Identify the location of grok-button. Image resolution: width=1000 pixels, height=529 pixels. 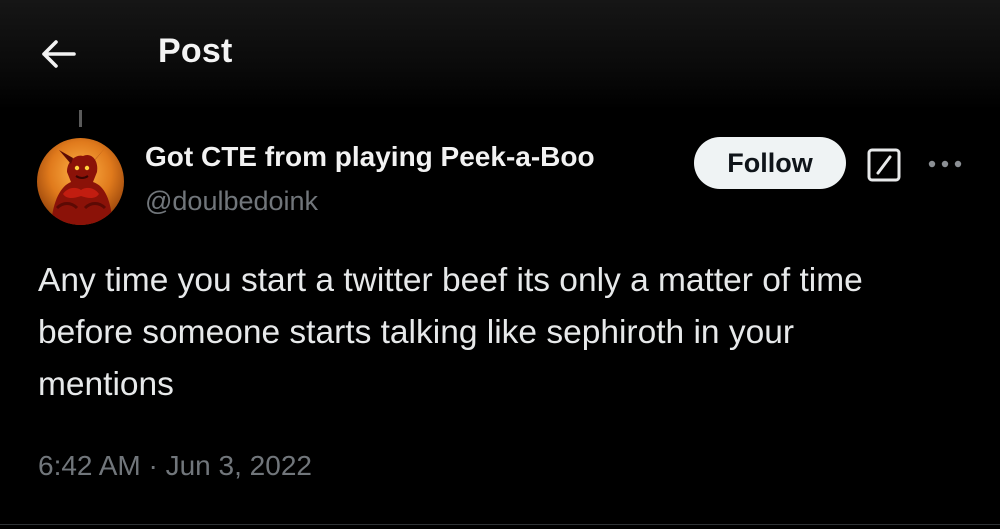
(884, 165).